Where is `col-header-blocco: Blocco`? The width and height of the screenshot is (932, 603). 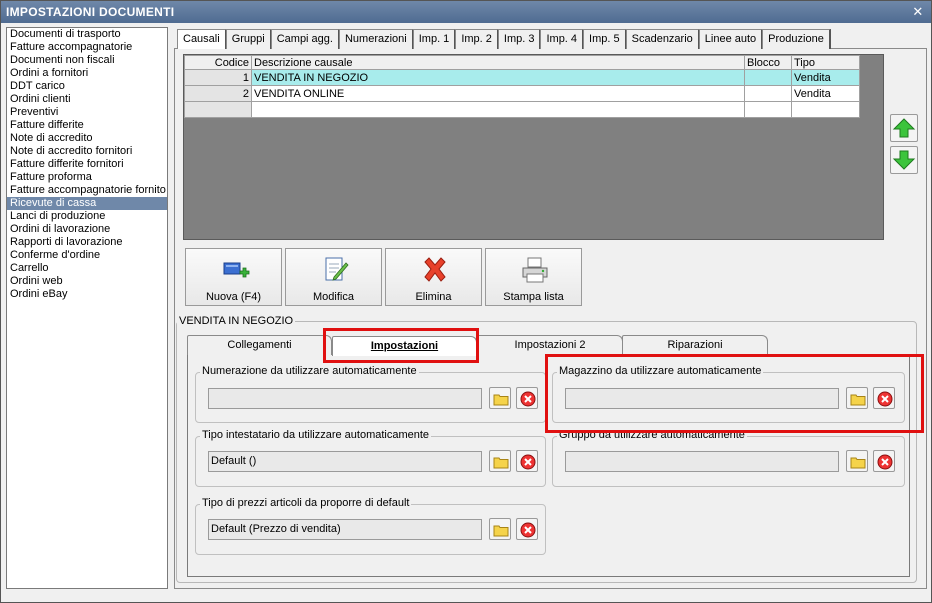
col-header-blocco: Blocco is located at coordinates (768, 62).